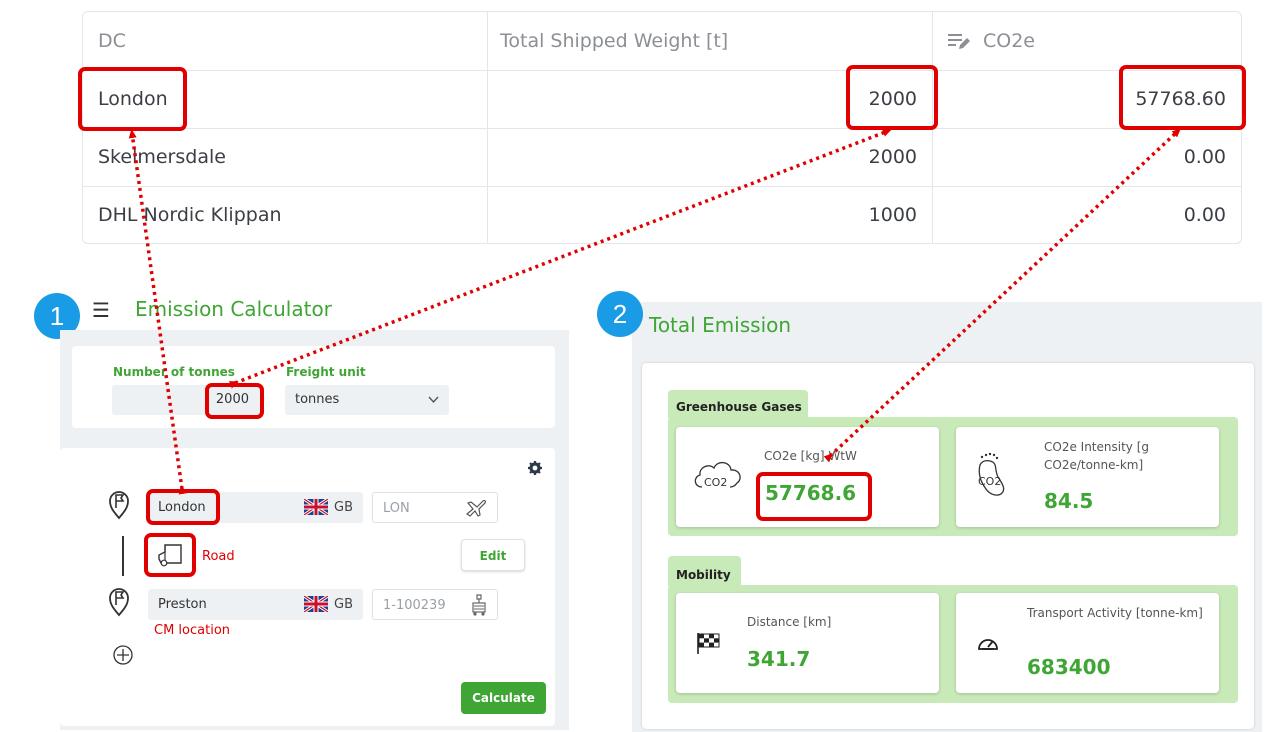  What do you see at coordinates (157, 312) in the screenshot?
I see `arrow-origin-to-table` at bounding box center [157, 312].